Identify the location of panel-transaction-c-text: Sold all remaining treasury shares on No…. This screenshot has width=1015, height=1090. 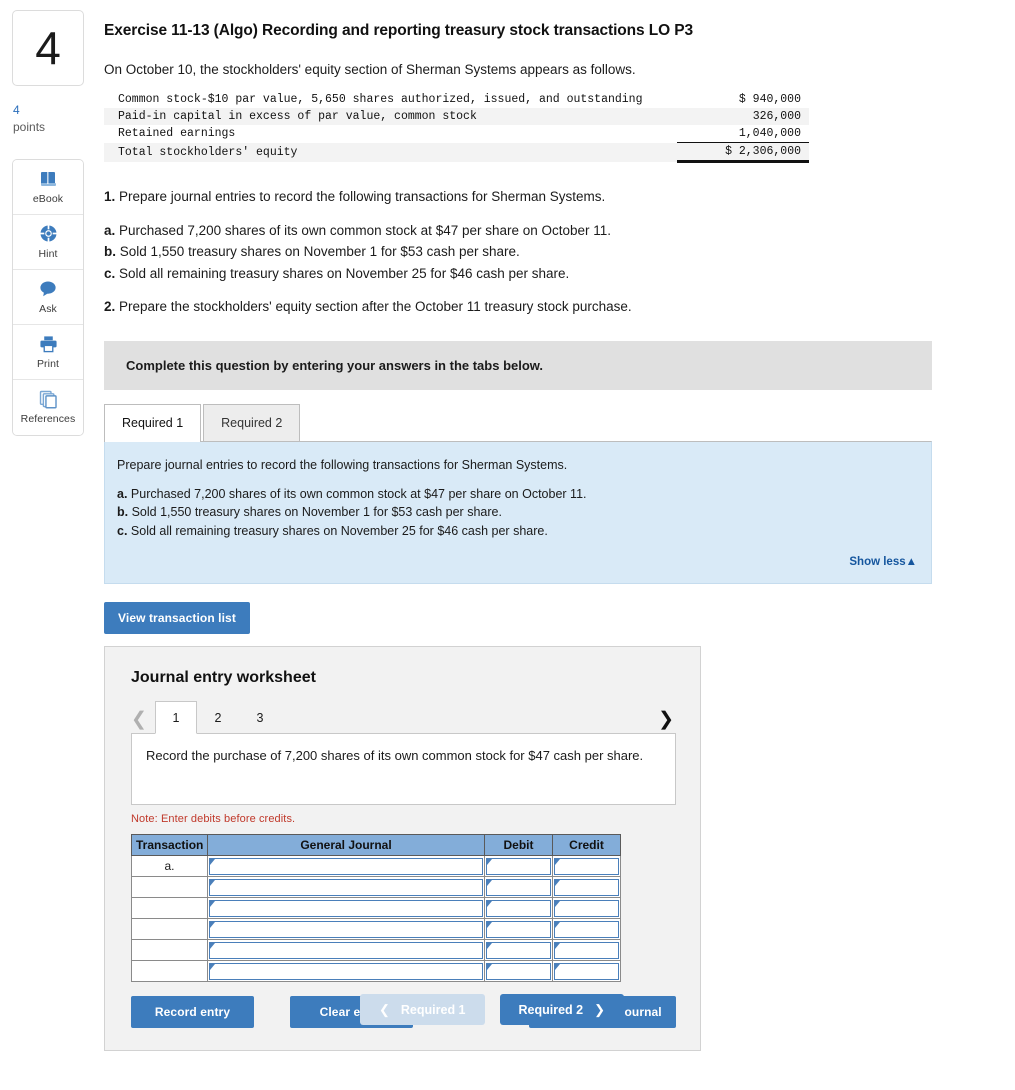
(339, 531).